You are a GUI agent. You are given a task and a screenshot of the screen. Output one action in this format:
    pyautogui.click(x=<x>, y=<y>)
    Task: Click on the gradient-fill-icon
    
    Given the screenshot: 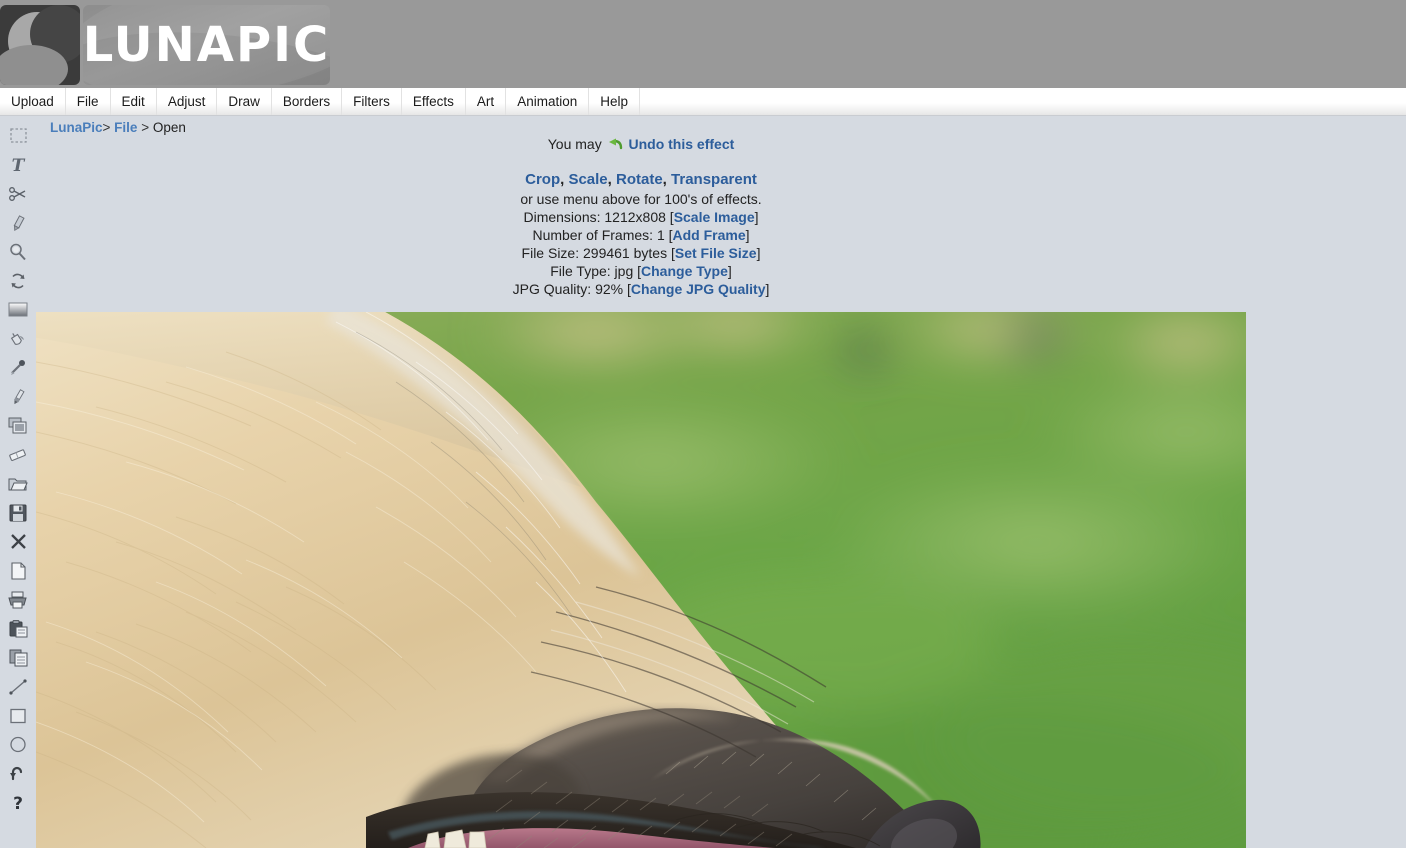 What is the action you would take?
    pyautogui.click(x=18, y=309)
    